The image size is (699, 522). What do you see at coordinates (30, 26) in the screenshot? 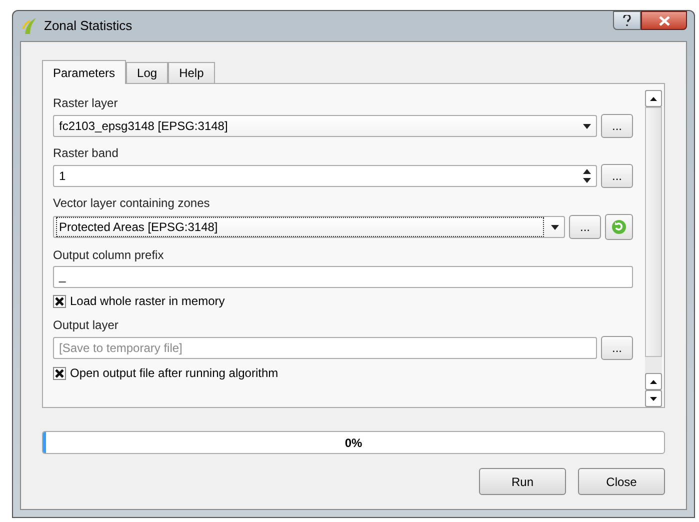
I see `app-logo-icon` at bounding box center [30, 26].